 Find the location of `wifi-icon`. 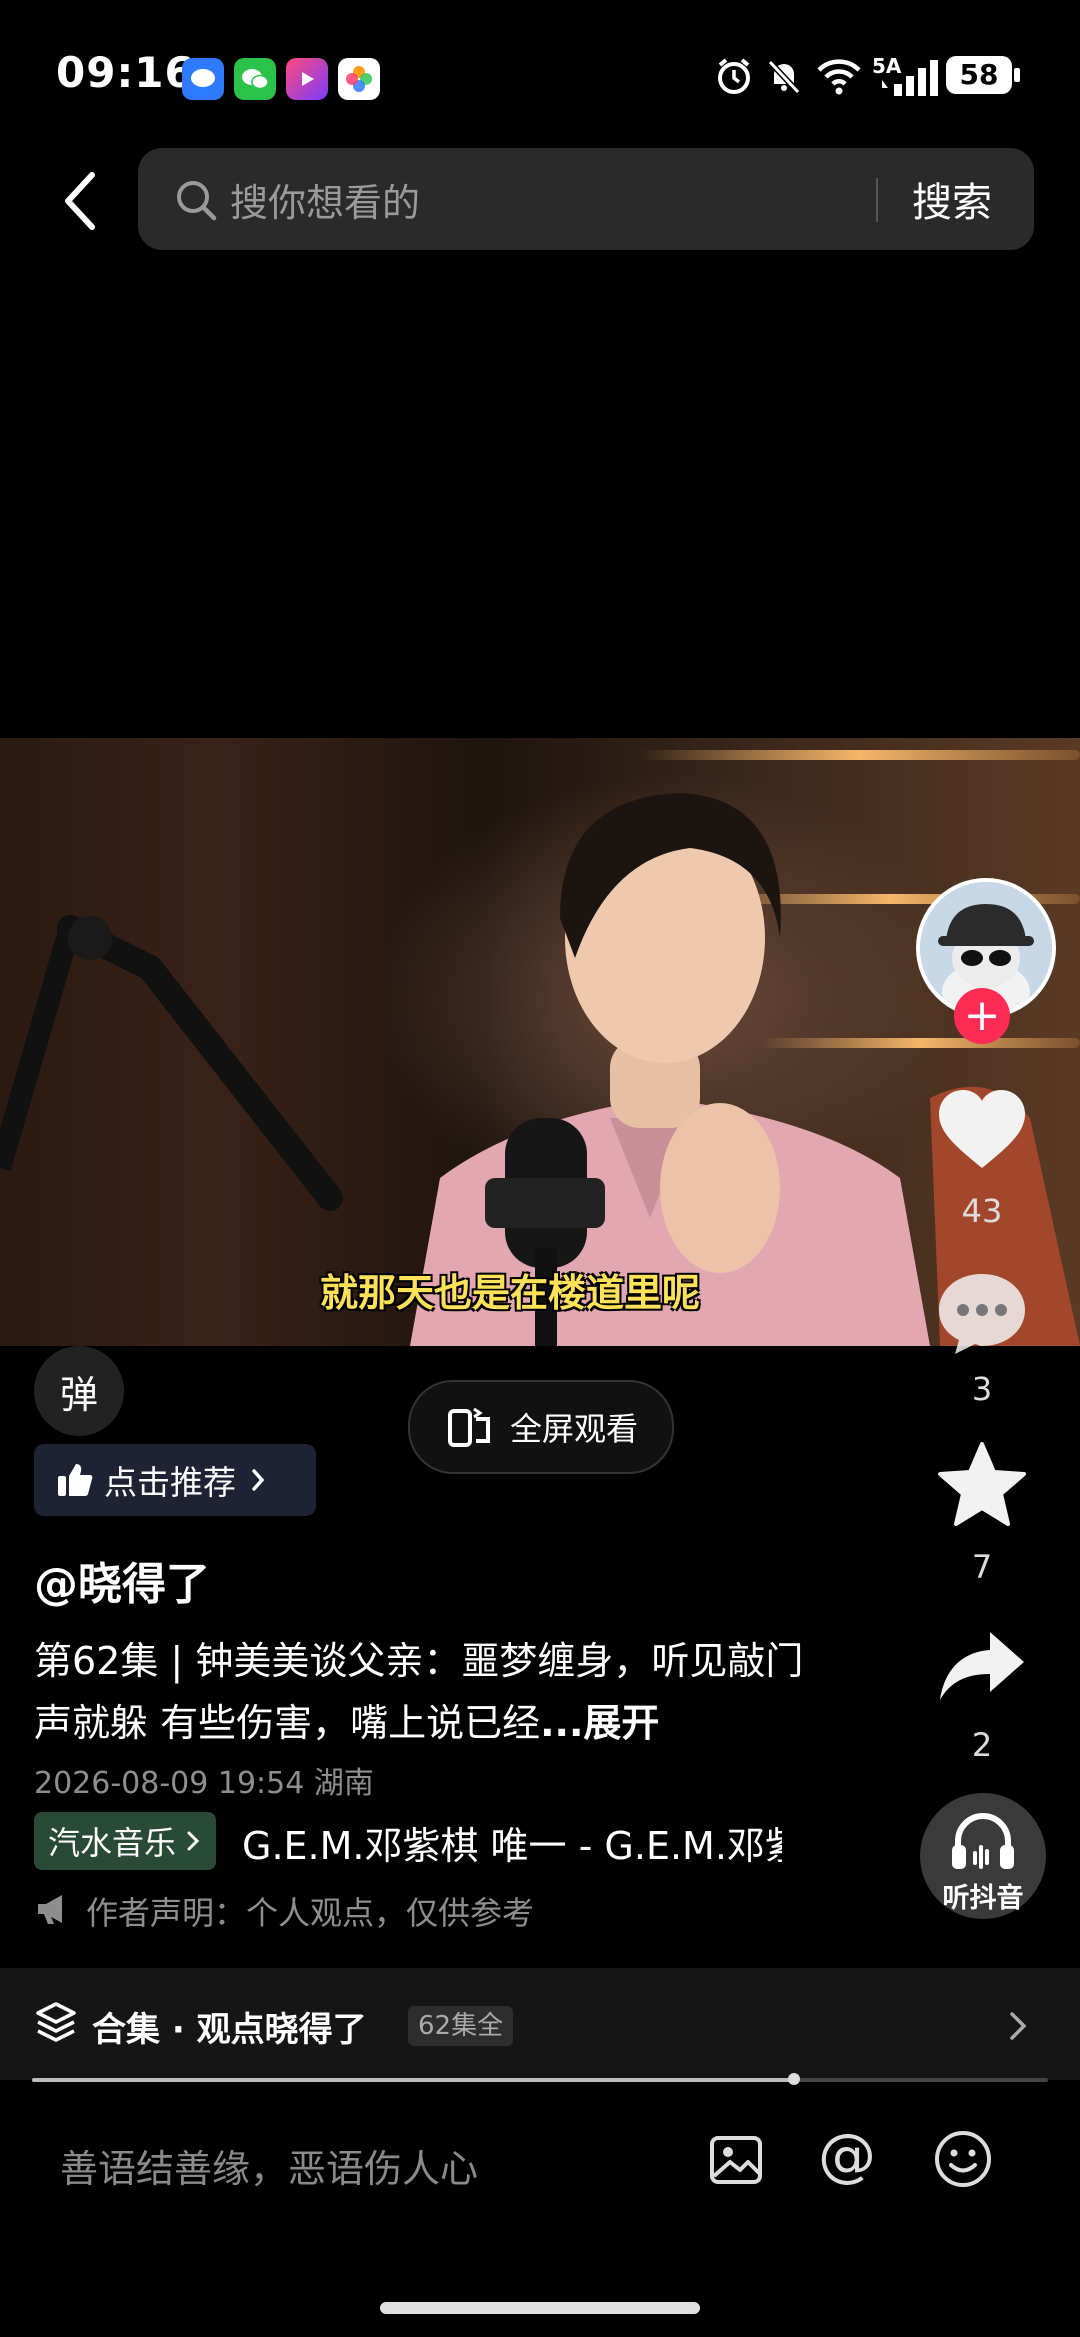

wifi-icon is located at coordinates (839, 78).